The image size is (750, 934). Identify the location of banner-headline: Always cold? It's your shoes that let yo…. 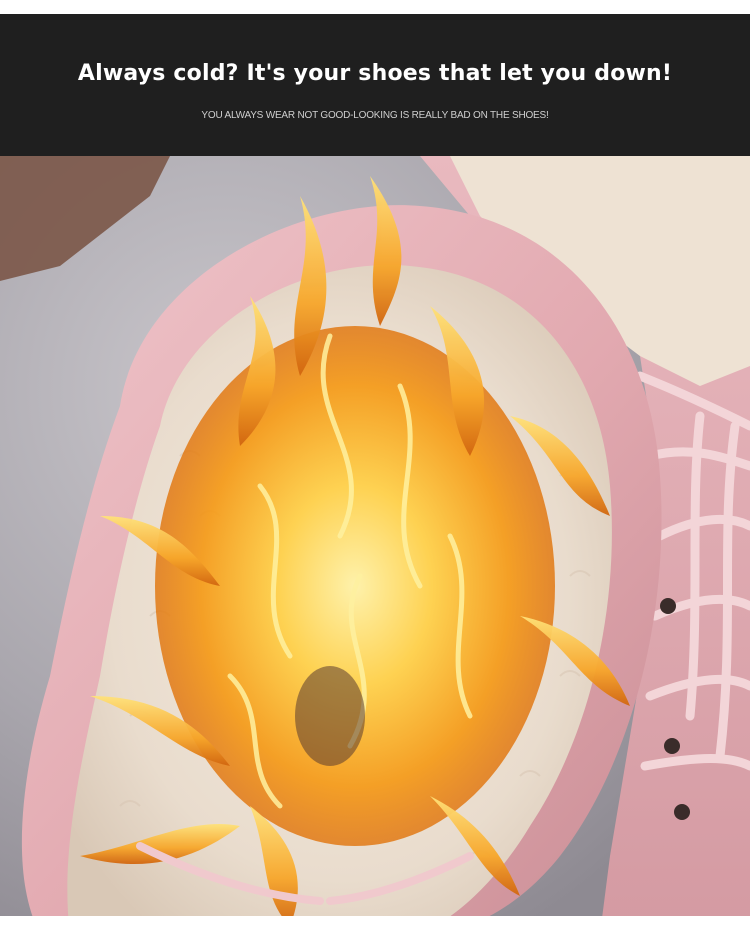
(375, 73).